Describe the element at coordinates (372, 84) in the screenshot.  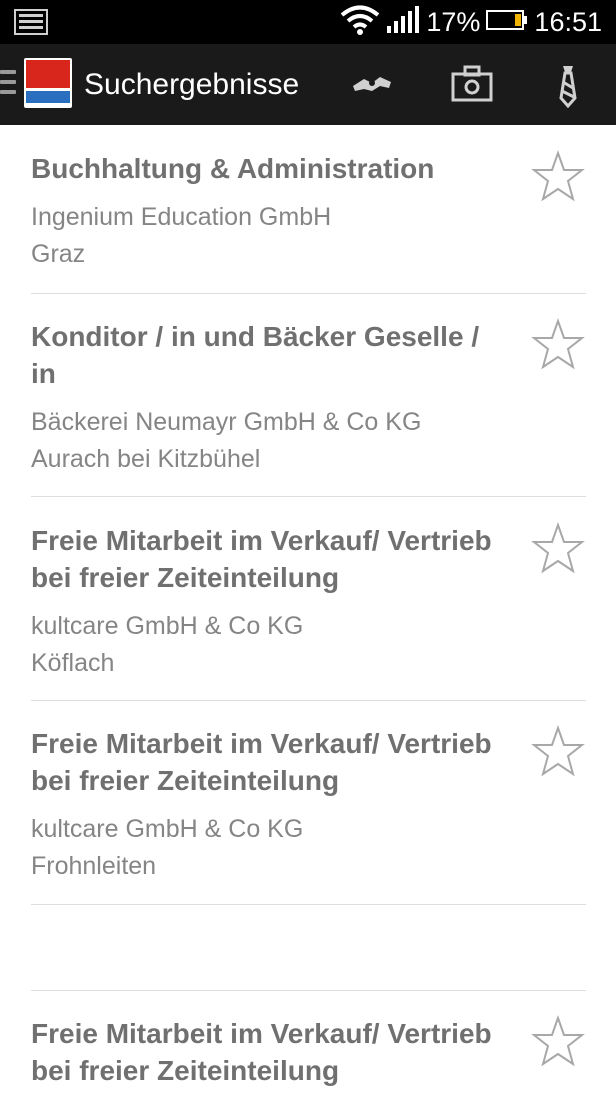
I see `hands-icon` at that location.